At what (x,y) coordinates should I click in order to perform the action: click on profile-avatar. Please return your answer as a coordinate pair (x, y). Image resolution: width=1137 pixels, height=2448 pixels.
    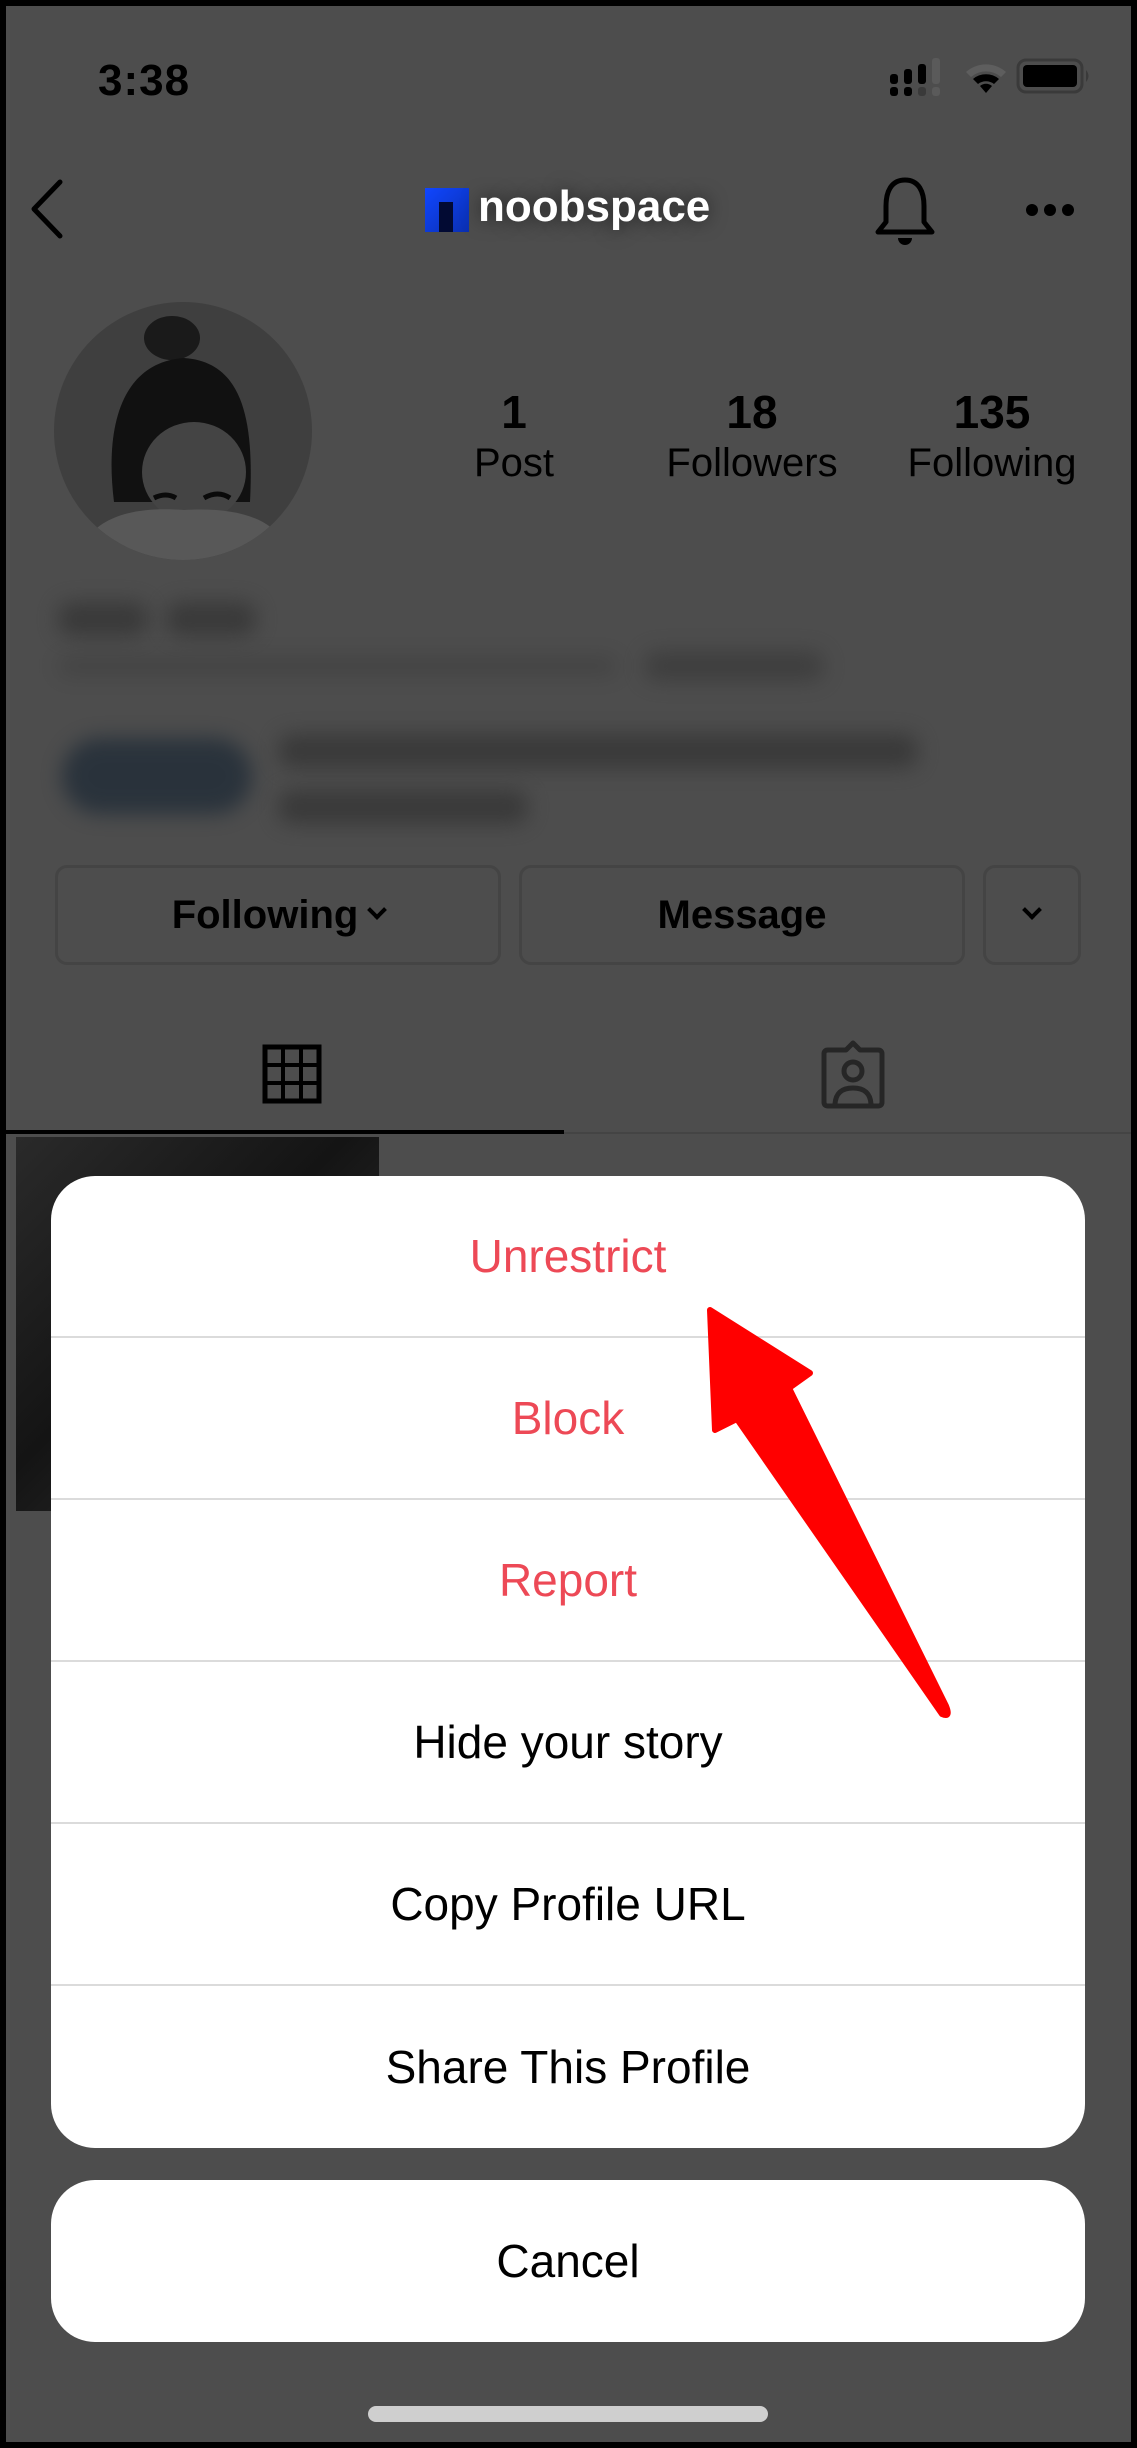
    Looking at the image, I should click on (183, 431).